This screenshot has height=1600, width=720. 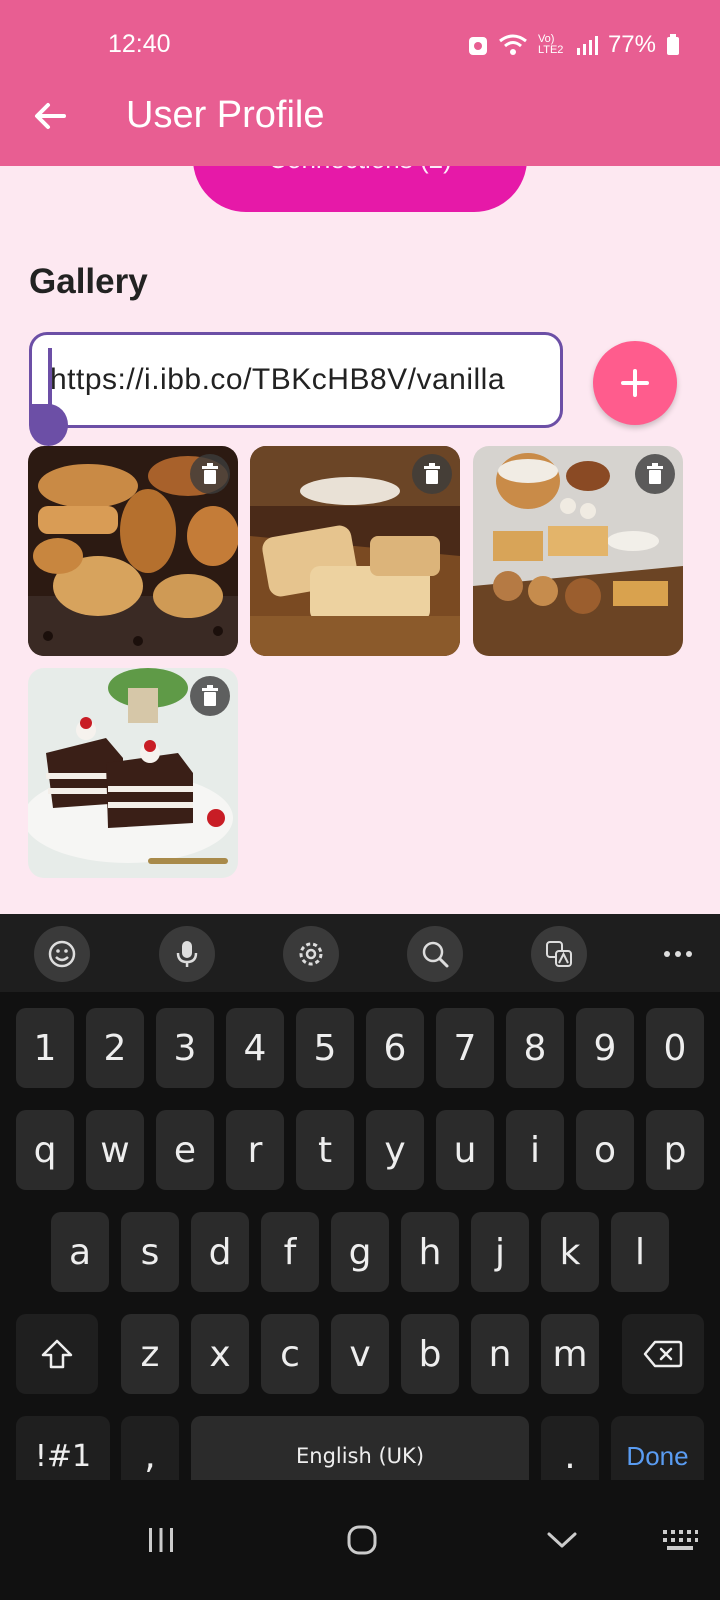 What do you see at coordinates (225, 115) in the screenshot?
I see `page-title: User Profile` at bounding box center [225, 115].